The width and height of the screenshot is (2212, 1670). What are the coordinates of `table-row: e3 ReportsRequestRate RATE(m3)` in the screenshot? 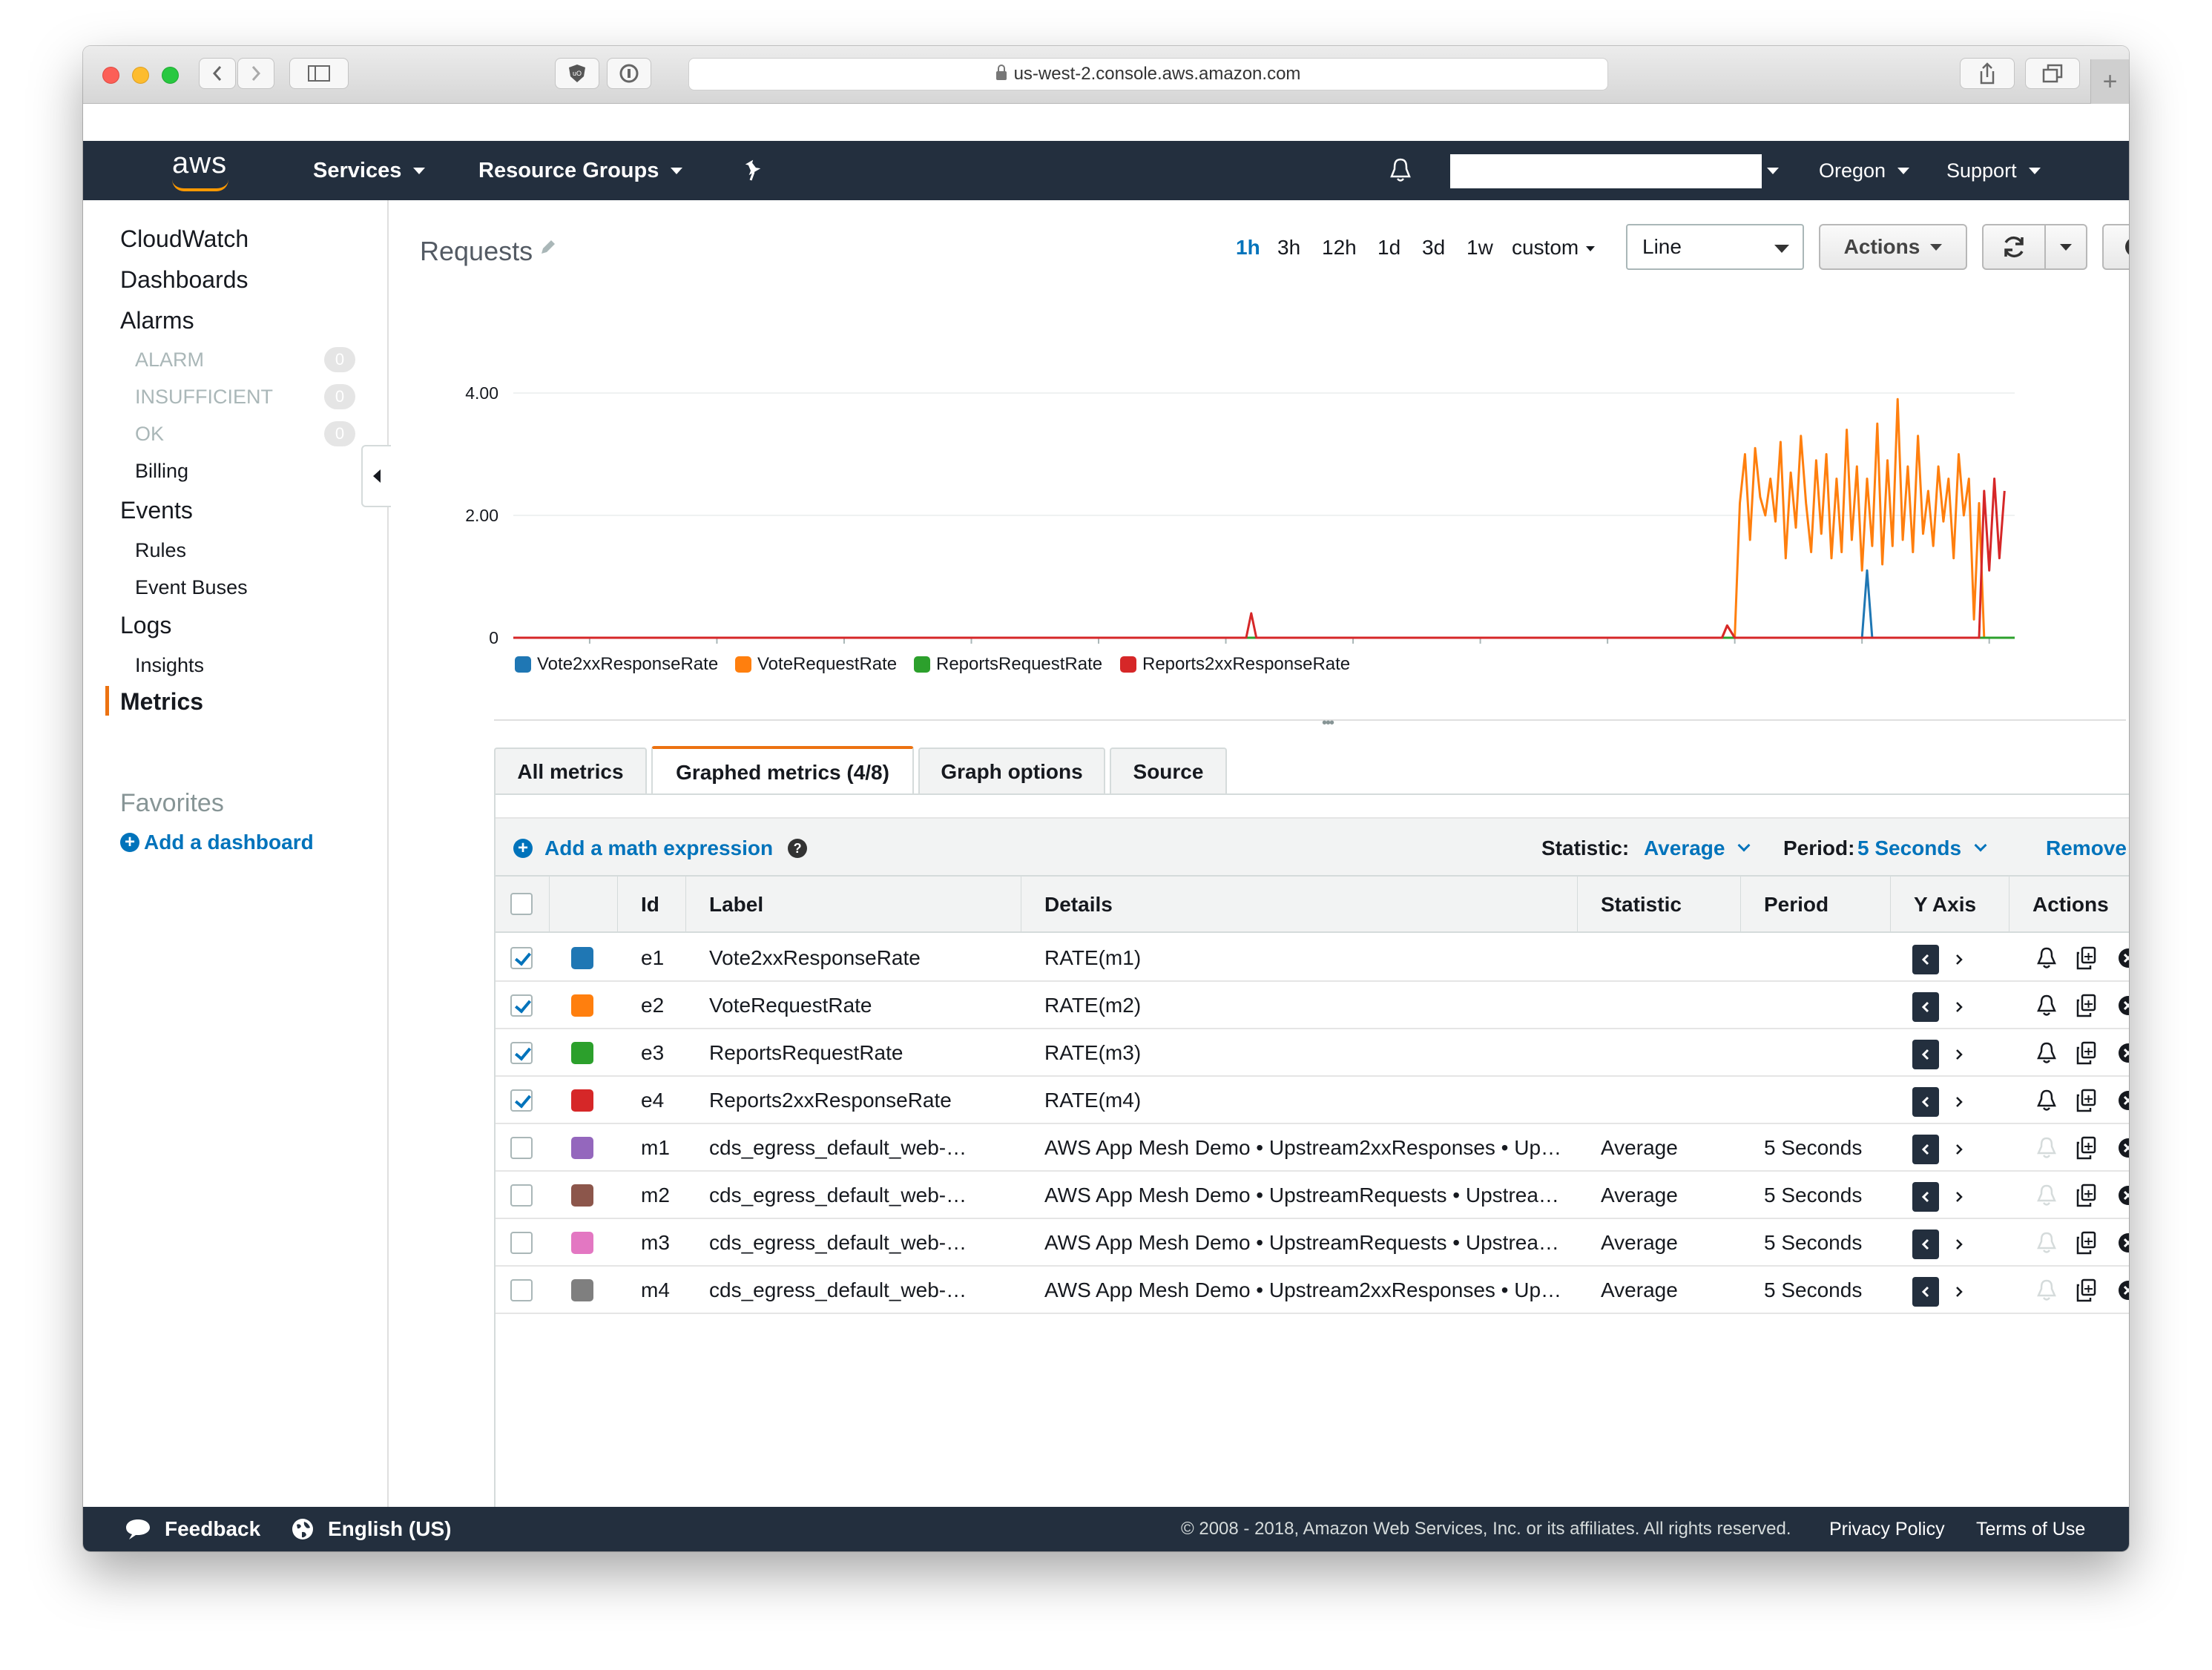 It's located at (1313, 1053).